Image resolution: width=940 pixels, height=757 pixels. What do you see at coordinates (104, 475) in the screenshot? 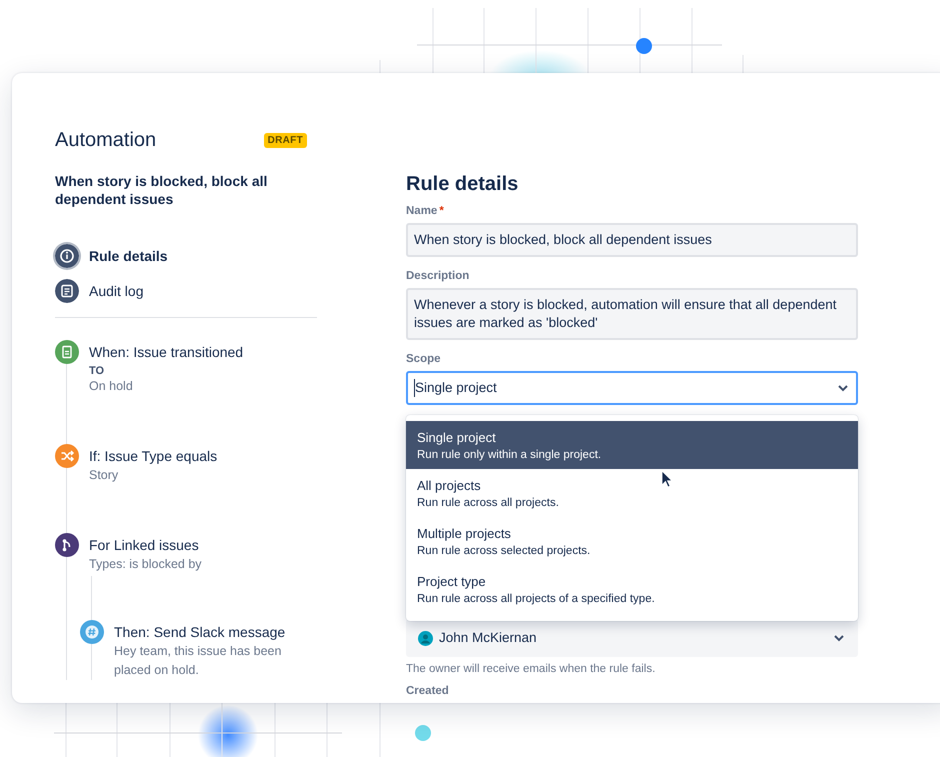
I see `step-detail: Story` at bounding box center [104, 475].